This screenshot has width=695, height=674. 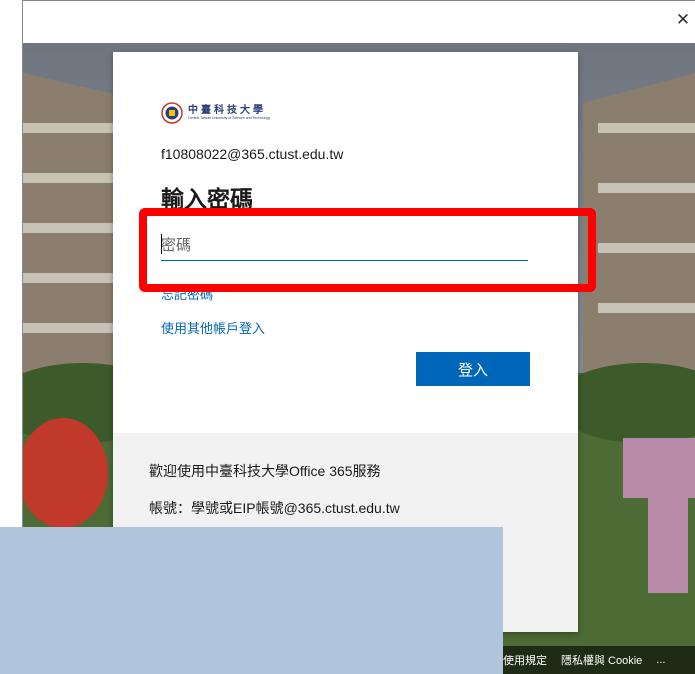 What do you see at coordinates (473, 369) in the screenshot?
I see `signin-button: 登入` at bounding box center [473, 369].